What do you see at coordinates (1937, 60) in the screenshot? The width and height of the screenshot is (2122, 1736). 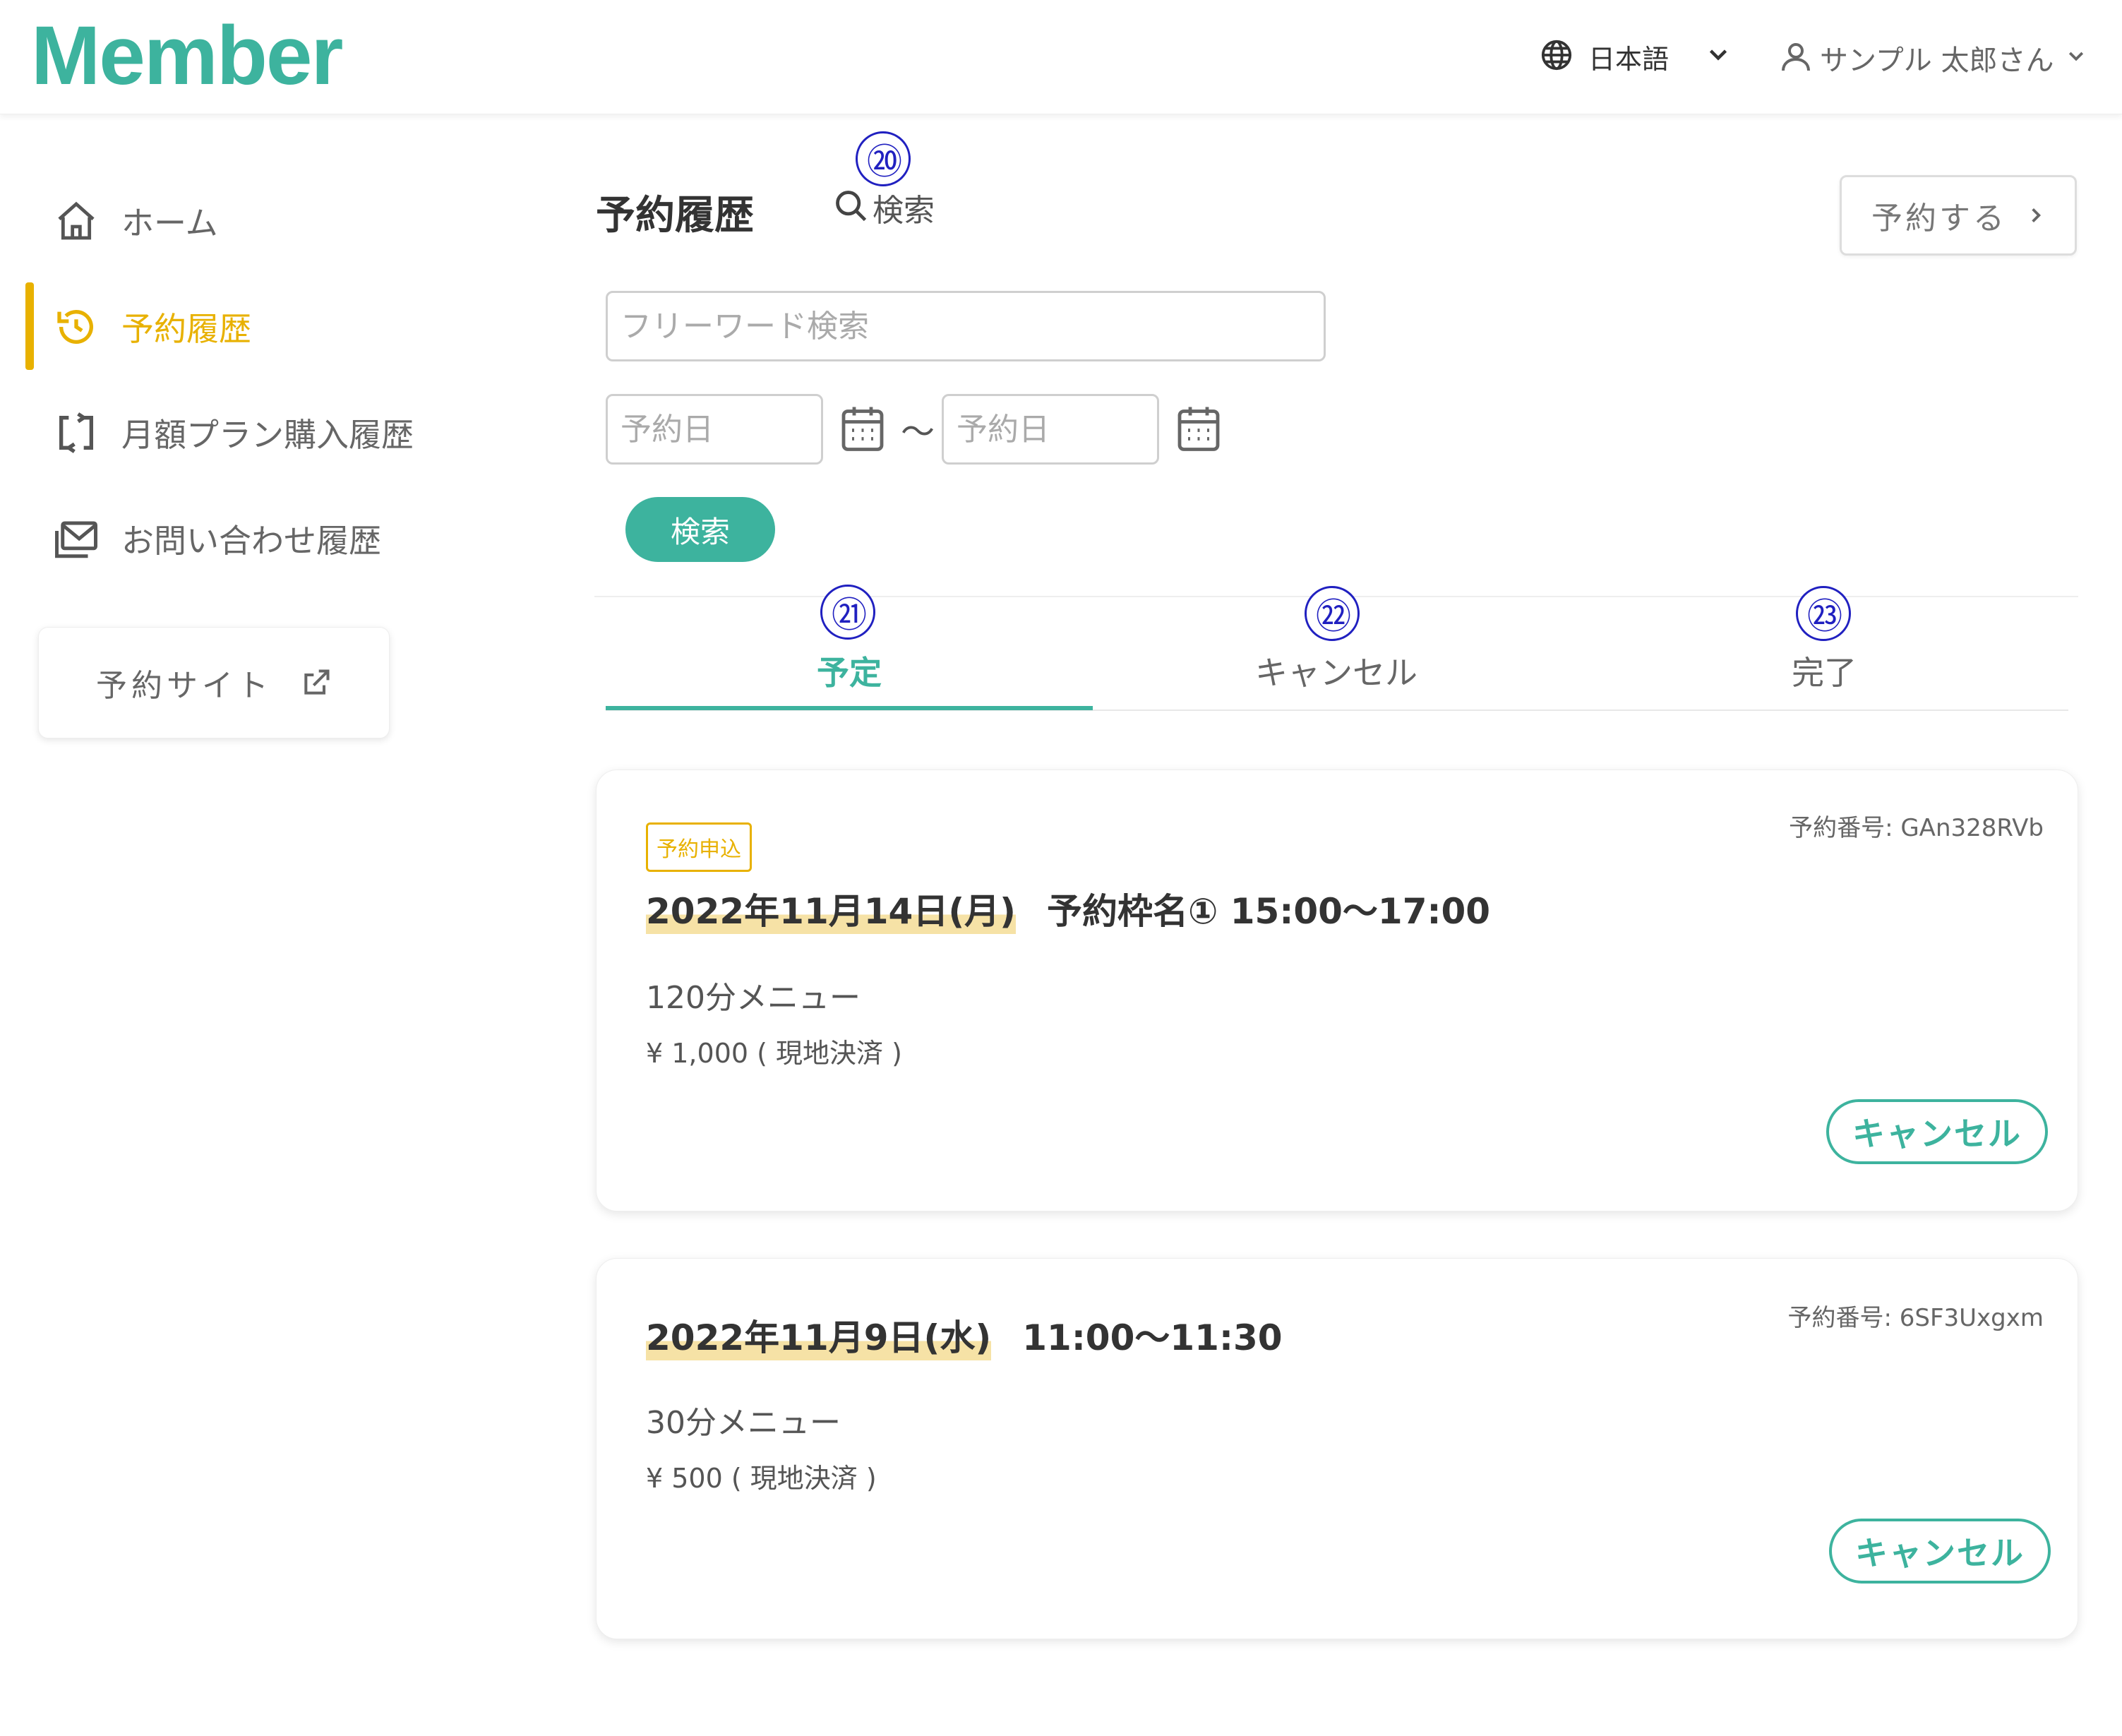 I see `user-name: サンプル 太郎さん` at bounding box center [1937, 60].